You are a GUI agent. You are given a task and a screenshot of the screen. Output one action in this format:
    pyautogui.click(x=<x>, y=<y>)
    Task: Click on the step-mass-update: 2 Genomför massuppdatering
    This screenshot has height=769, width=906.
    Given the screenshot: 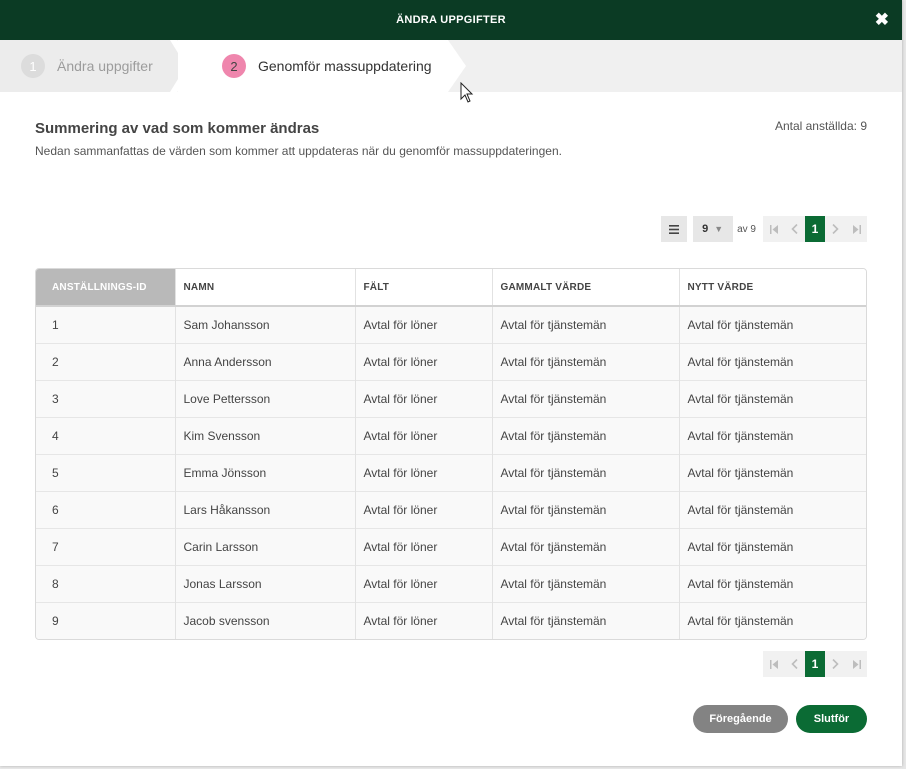 What is the action you would take?
    pyautogui.click(x=313, y=66)
    